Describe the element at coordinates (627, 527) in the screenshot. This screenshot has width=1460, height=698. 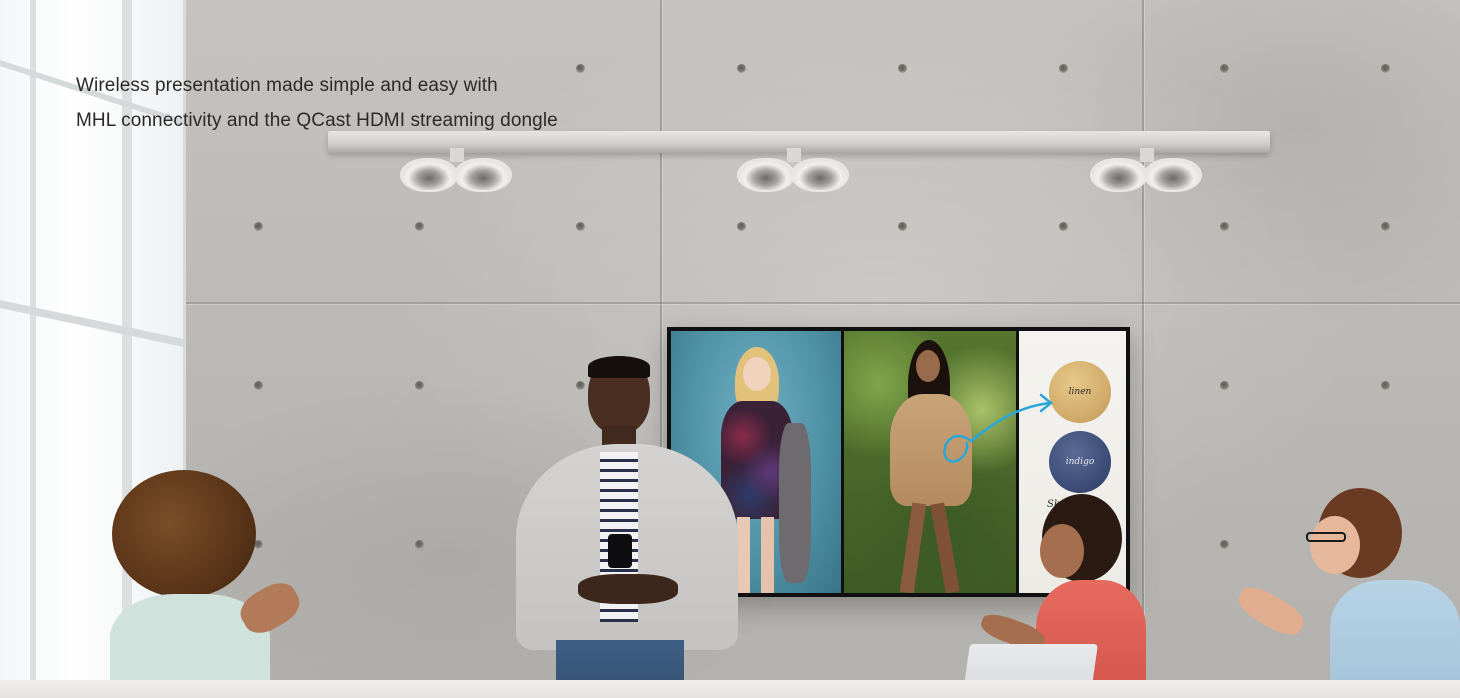
I see `presenter` at that location.